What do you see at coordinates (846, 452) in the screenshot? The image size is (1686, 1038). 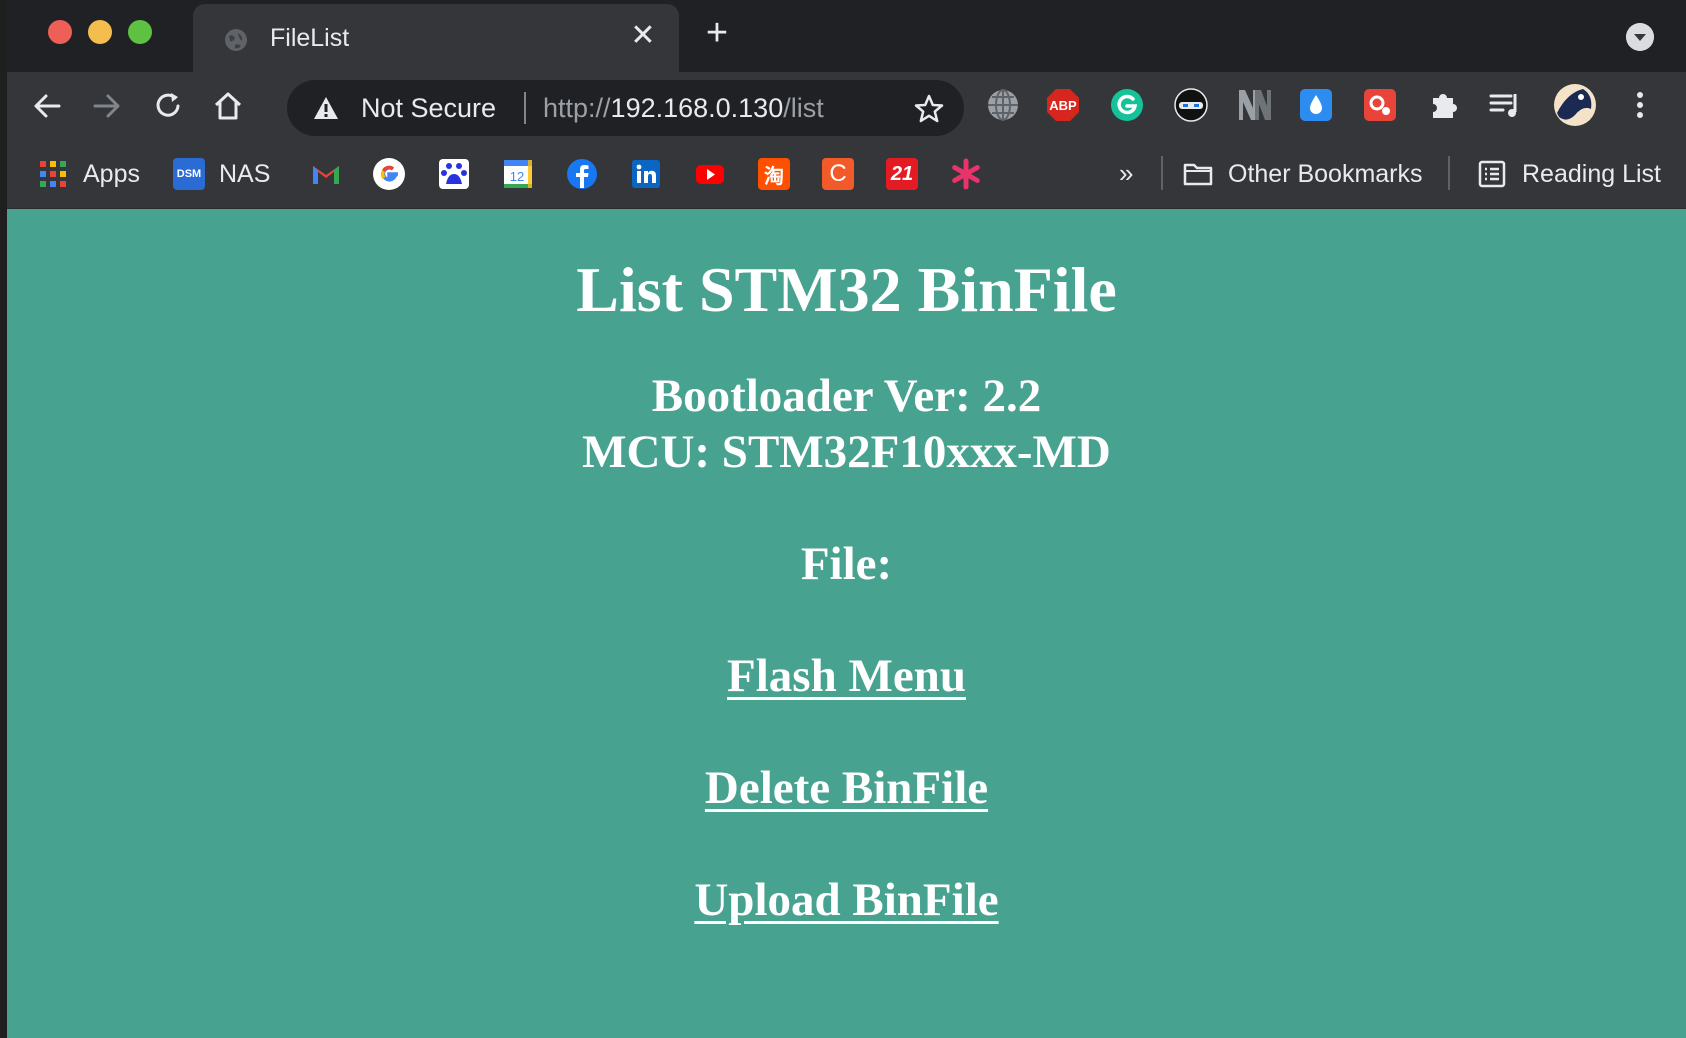 I see `mcu-info: MCU: STM32F10xxx-MD` at bounding box center [846, 452].